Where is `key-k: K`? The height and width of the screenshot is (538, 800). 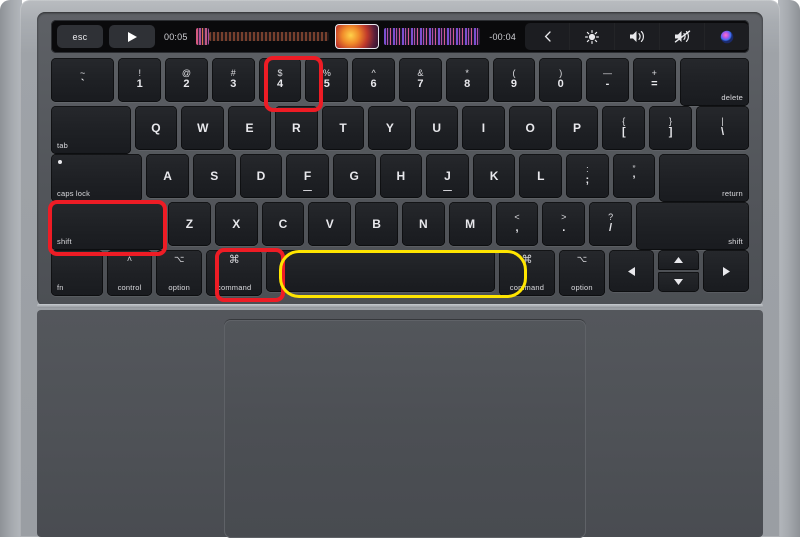
key-k: K is located at coordinates (494, 176).